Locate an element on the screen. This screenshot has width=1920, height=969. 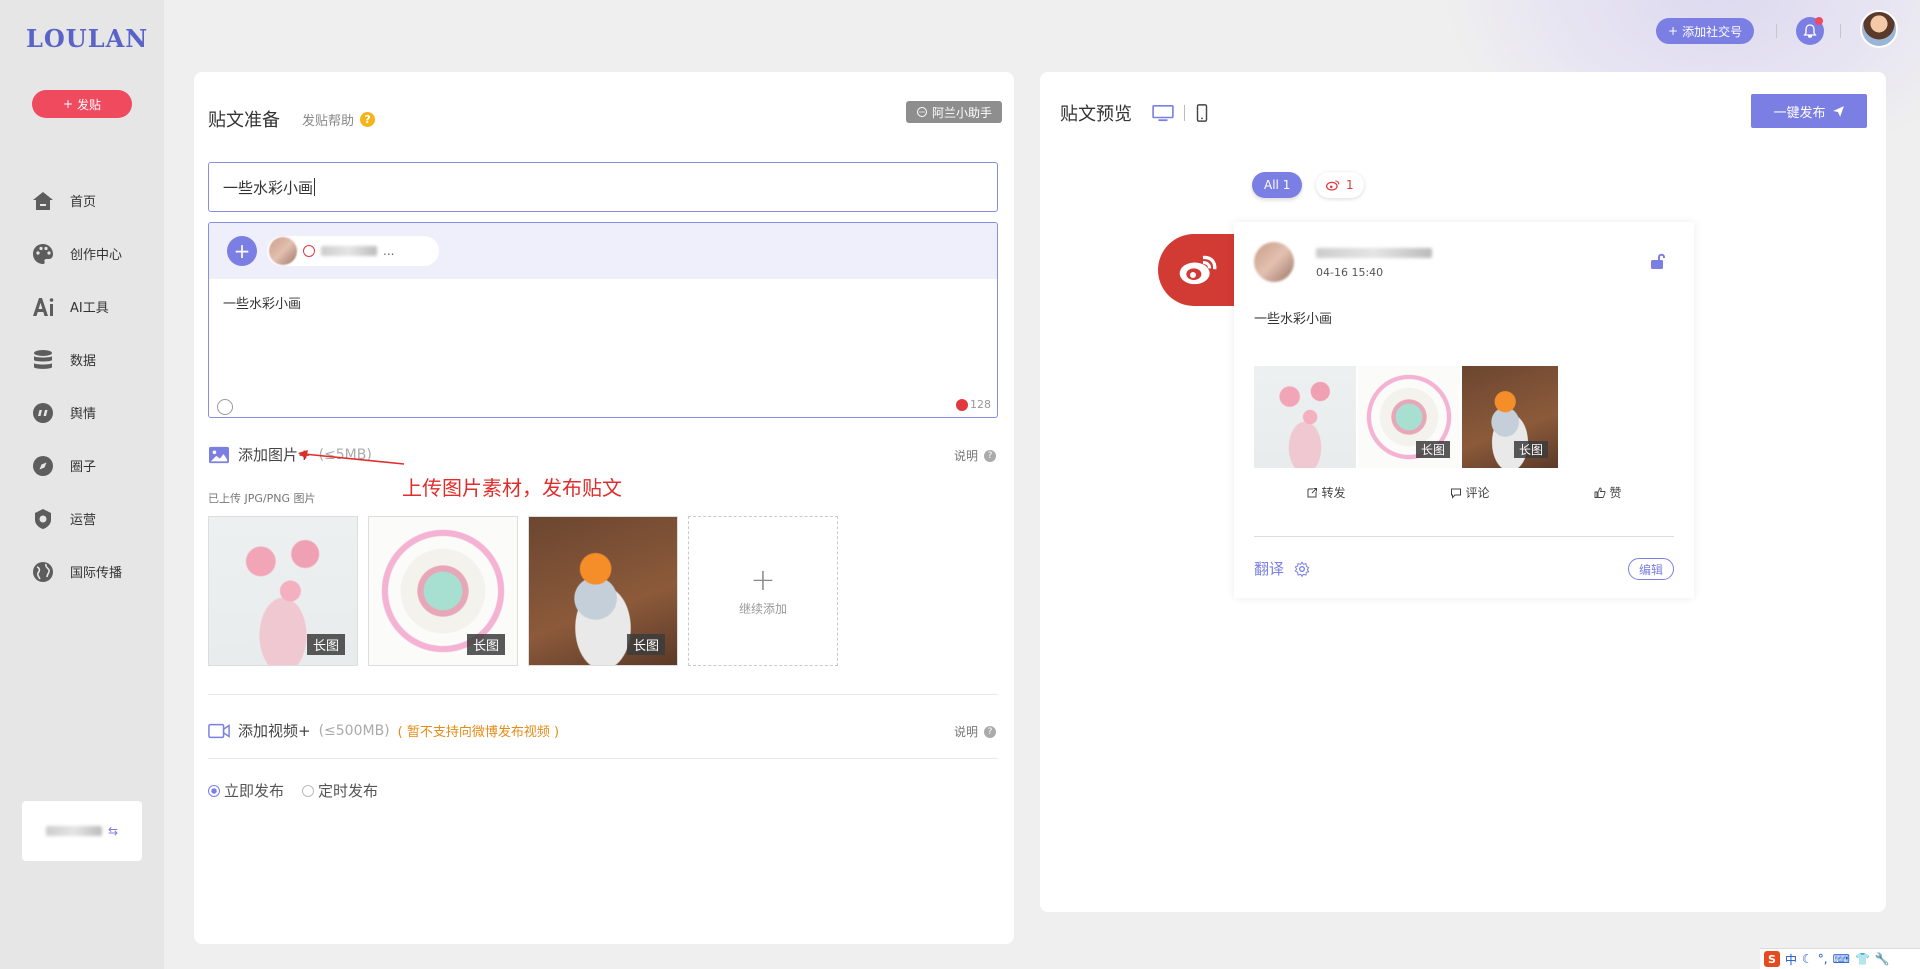
account-name-blurred is located at coordinates (349, 251).